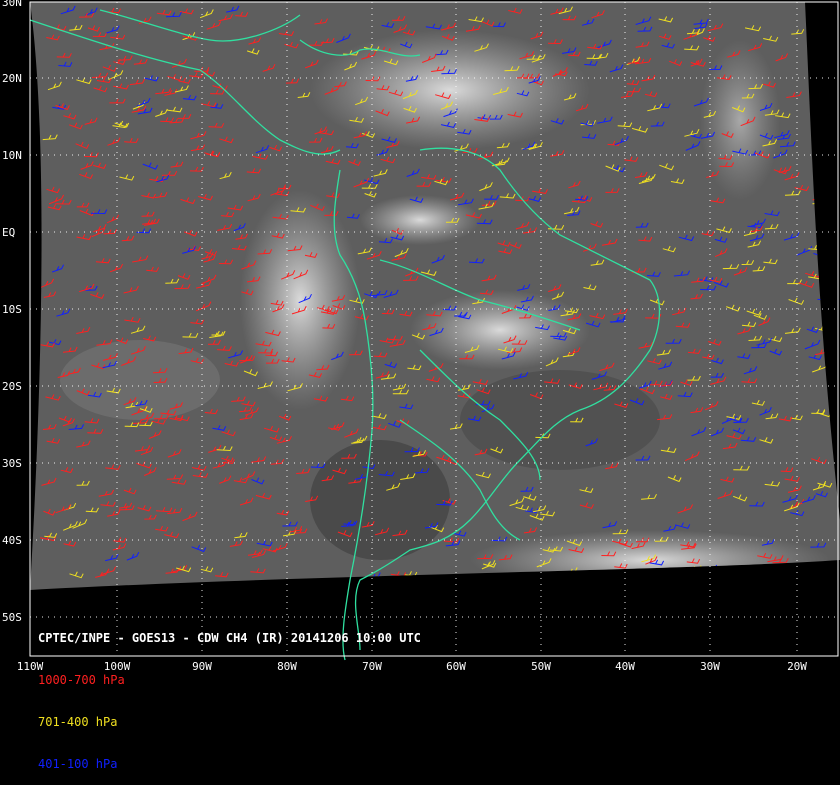 This screenshot has height=785, width=840. What do you see at coordinates (710, 666) in the screenshot?
I see `lon-label: 30W` at bounding box center [710, 666].